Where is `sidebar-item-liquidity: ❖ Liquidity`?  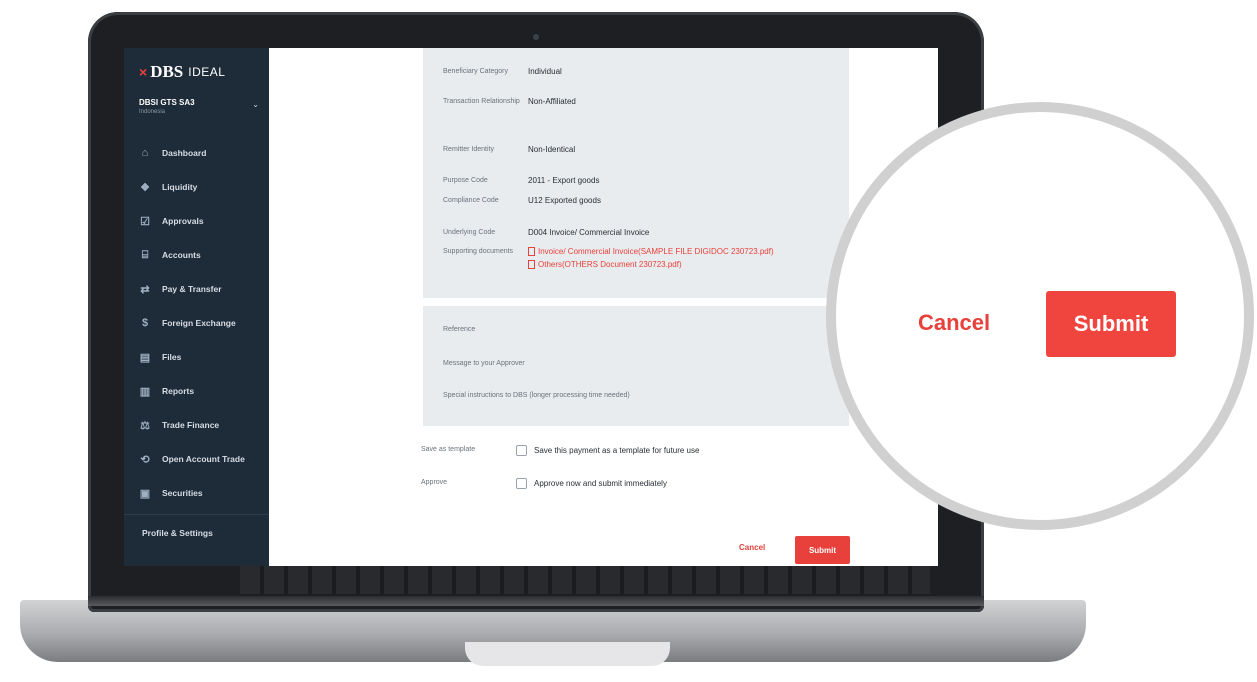
sidebar-item-liquidity: ❖ Liquidity is located at coordinates (196, 187).